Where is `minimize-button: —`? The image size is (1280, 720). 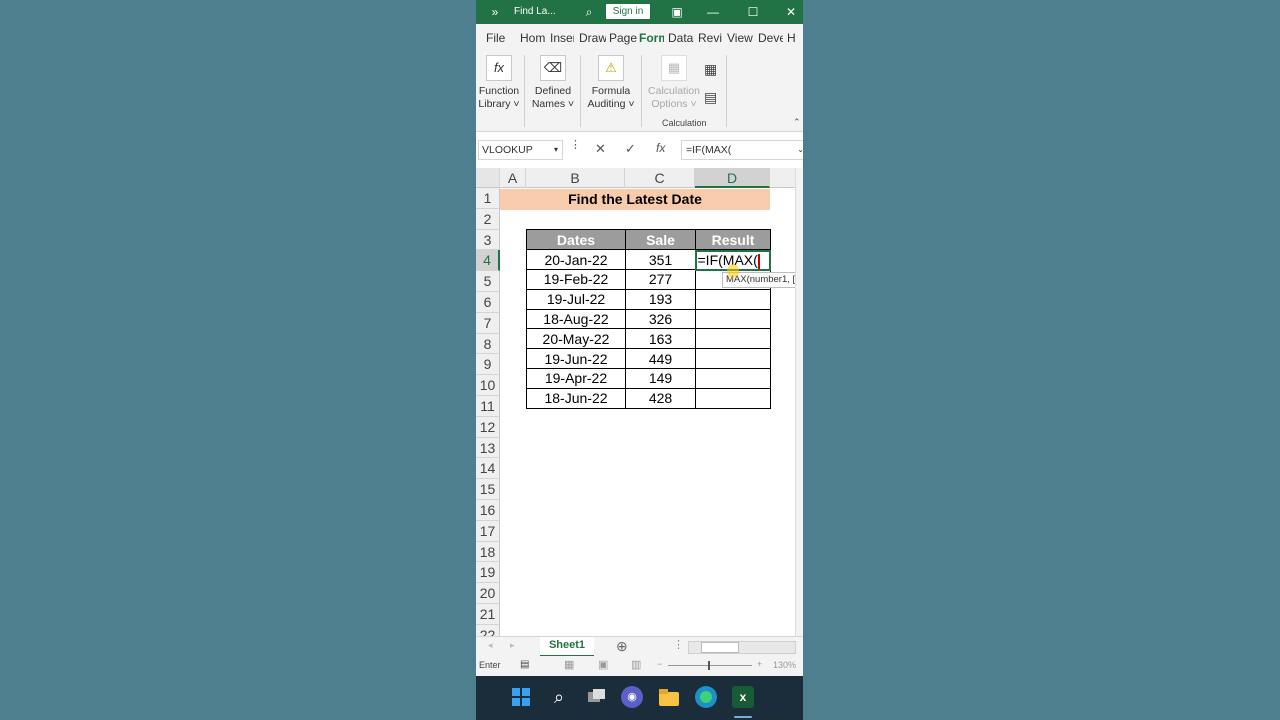 minimize-button: — is located at coordinates (713, 12).